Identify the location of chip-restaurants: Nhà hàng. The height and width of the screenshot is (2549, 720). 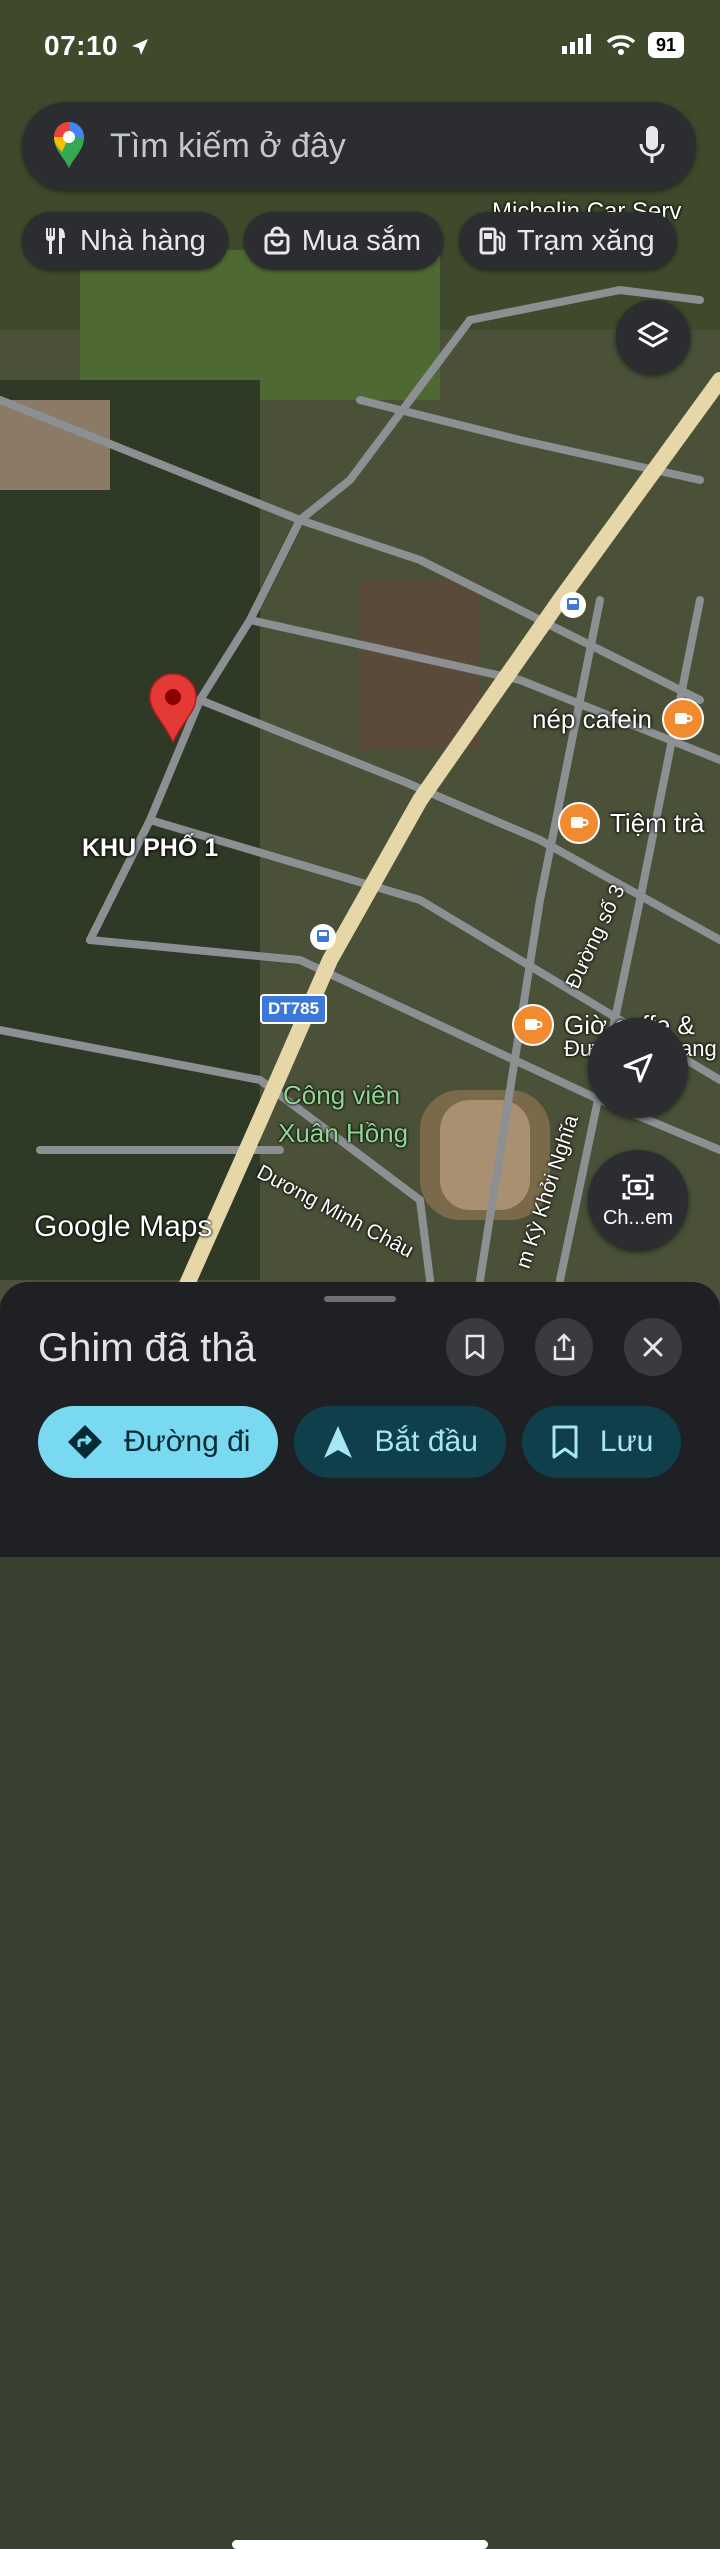
(125, 241).